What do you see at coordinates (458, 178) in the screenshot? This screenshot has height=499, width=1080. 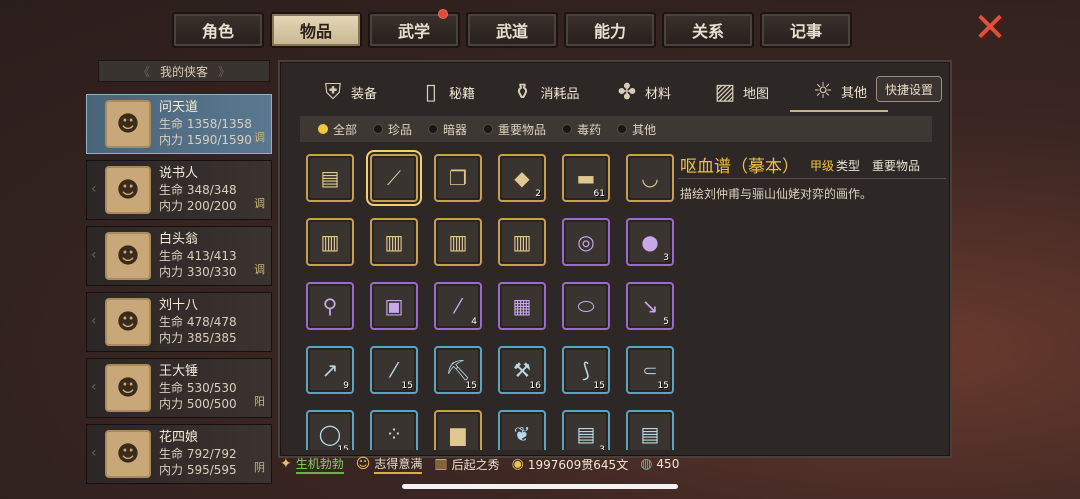 I see `item-slot: ❐` at bounding box center [458, 178].